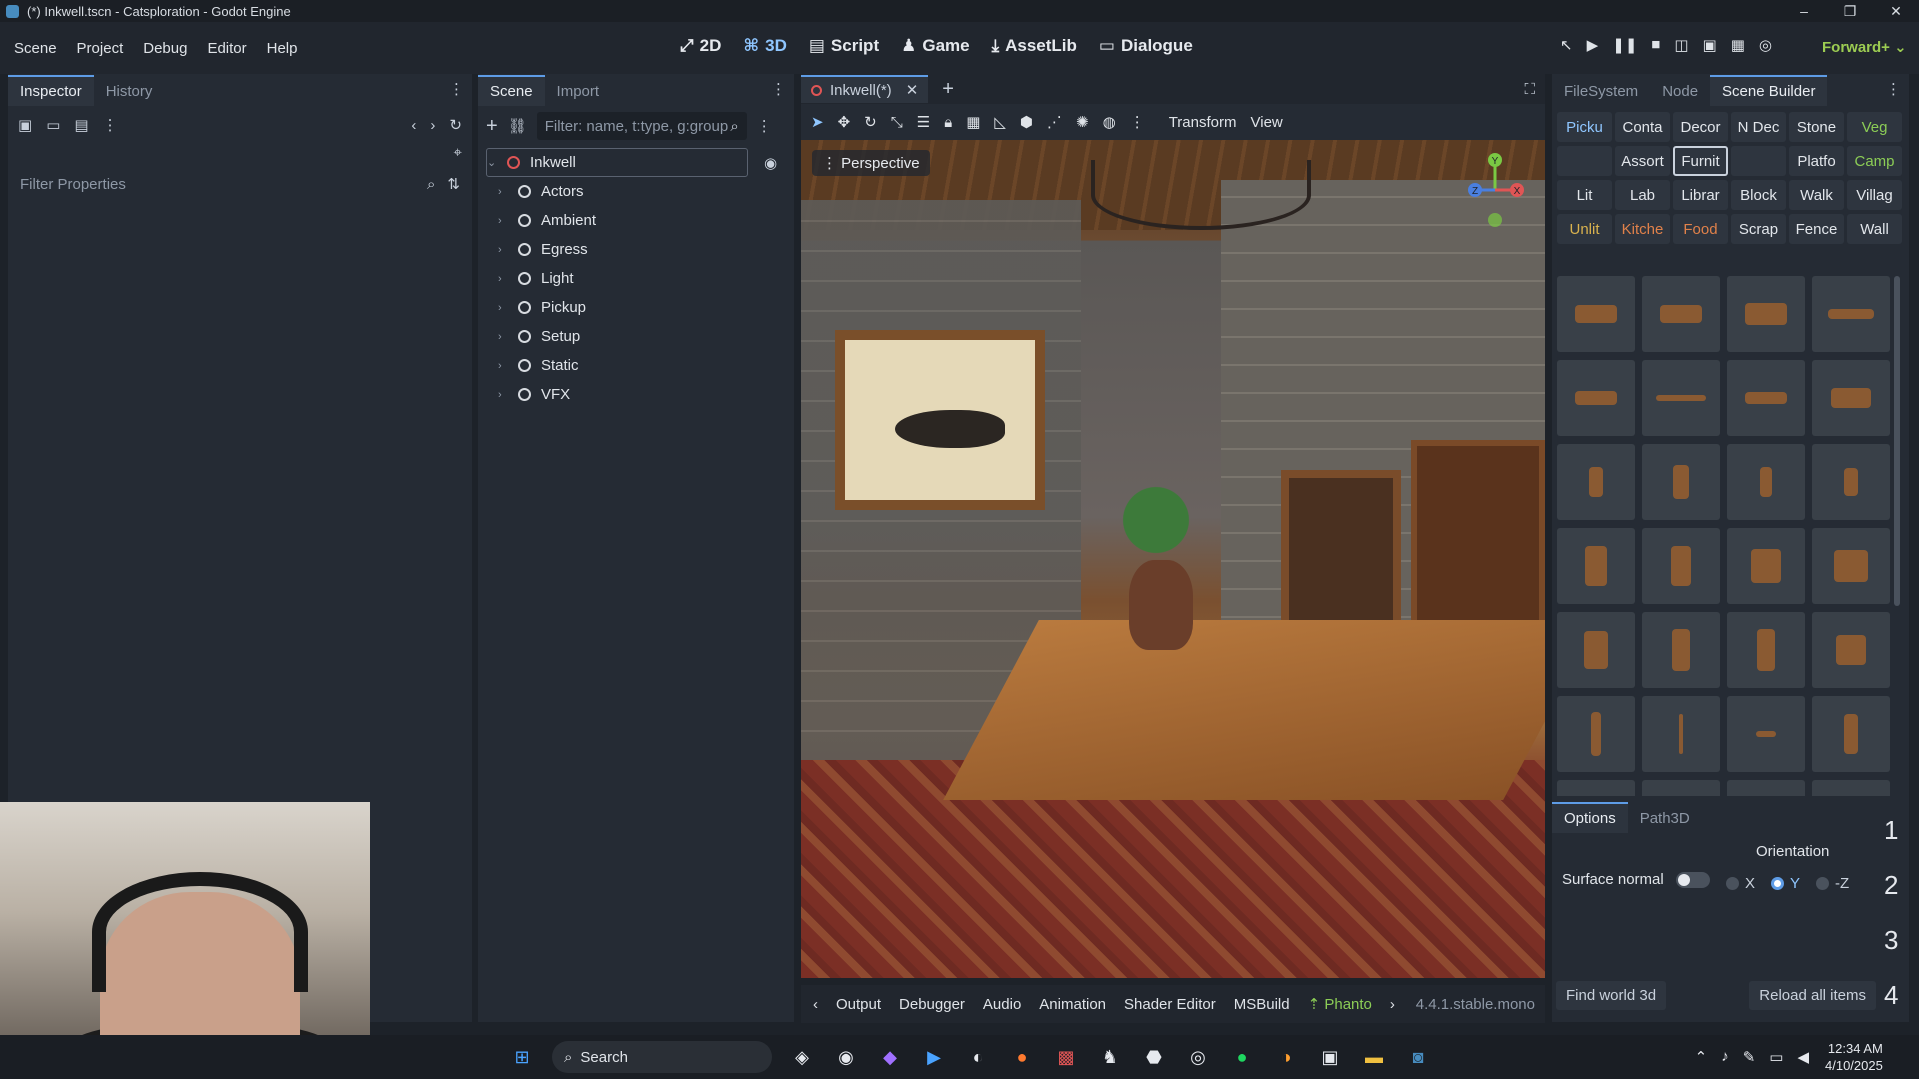 The height and width of the screenshot is (1079, 1919). I want to click on firefox-icon: ●, so click(1022, 1057).